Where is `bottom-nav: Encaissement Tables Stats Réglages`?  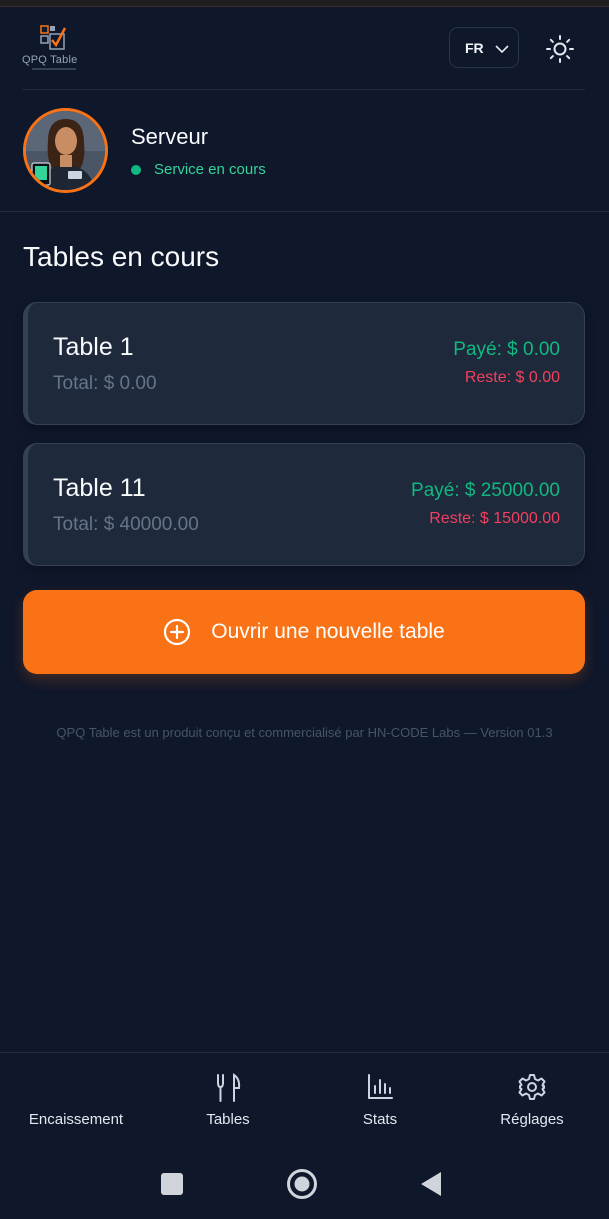 bottom-nav: Encaissement Tables Stats Réglages is located at coordinates (304, 1099).